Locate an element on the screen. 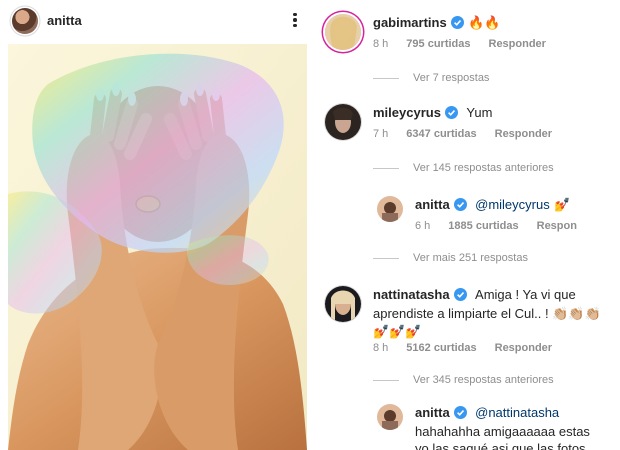 The width and height of the screenshot is (620, 450). comment-likes: 795 curtidas is located at coordinates (438, 44).